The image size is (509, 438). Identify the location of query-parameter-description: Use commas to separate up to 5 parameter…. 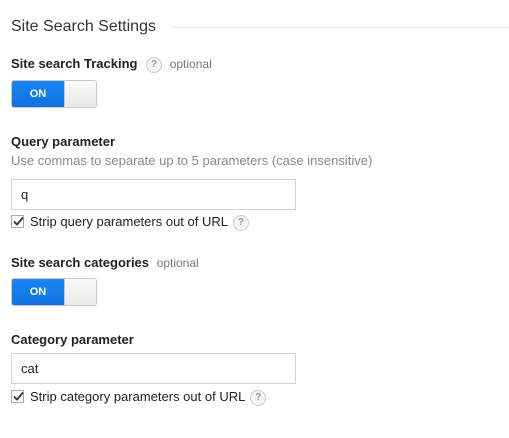
(192, 160).